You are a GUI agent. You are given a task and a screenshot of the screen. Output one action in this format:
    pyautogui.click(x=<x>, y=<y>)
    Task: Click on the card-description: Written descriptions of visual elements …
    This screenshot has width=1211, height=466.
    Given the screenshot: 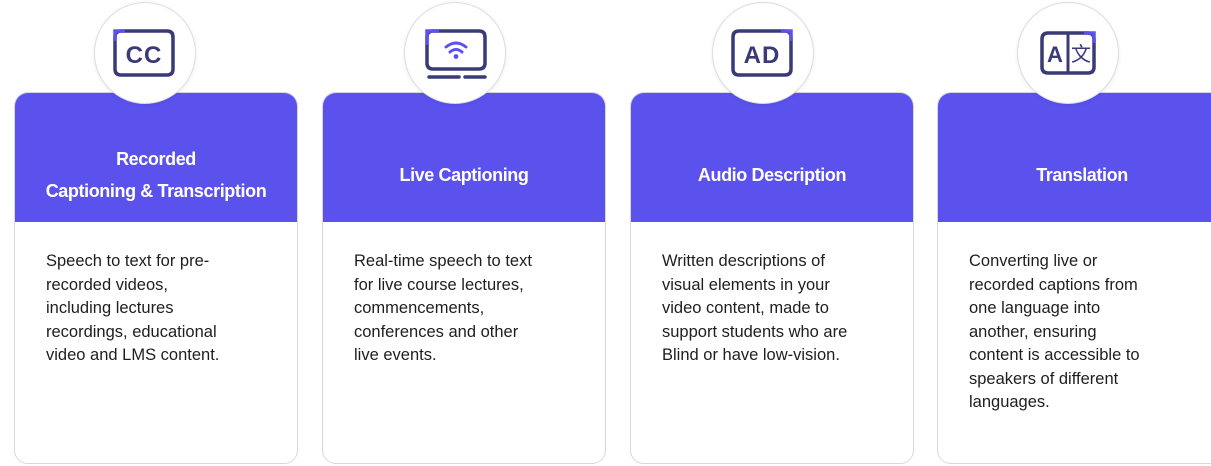 What is the action you would take?
    pyautogui.click(x=755, y=308)
    